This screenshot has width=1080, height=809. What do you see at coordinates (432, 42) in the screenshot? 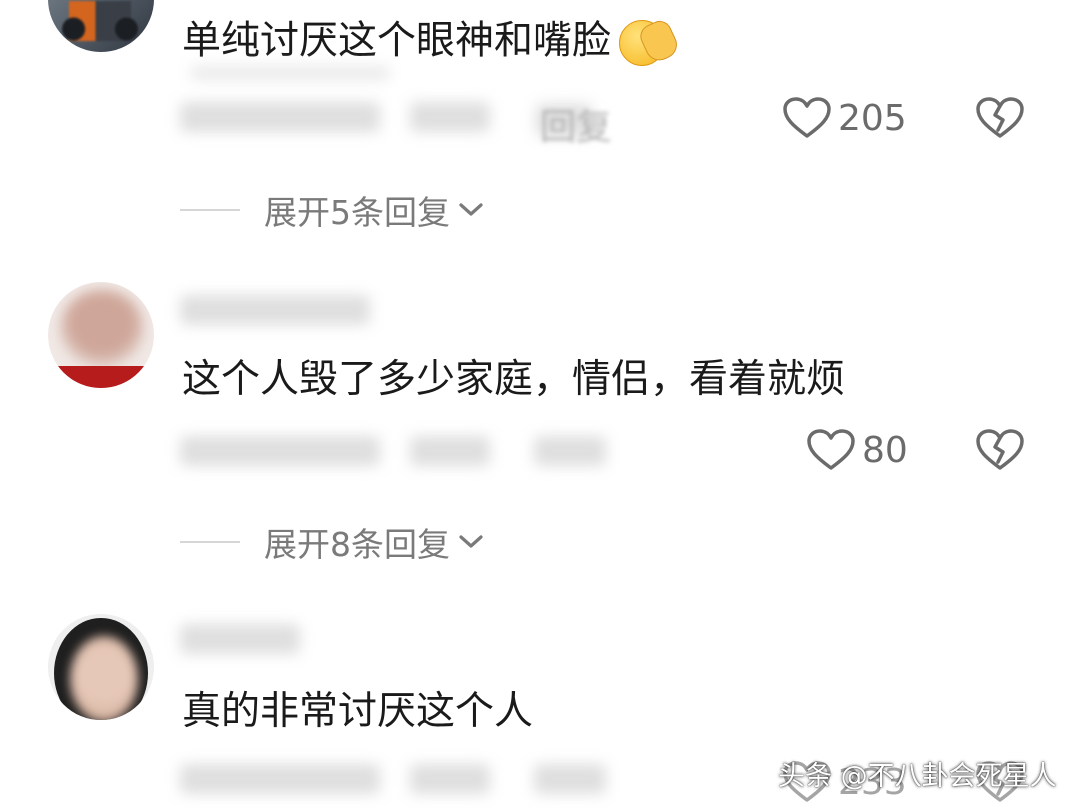
I see `comment-text: 单纯讨厌这个眼神和嘴脸` at bounding box center [432, 42].